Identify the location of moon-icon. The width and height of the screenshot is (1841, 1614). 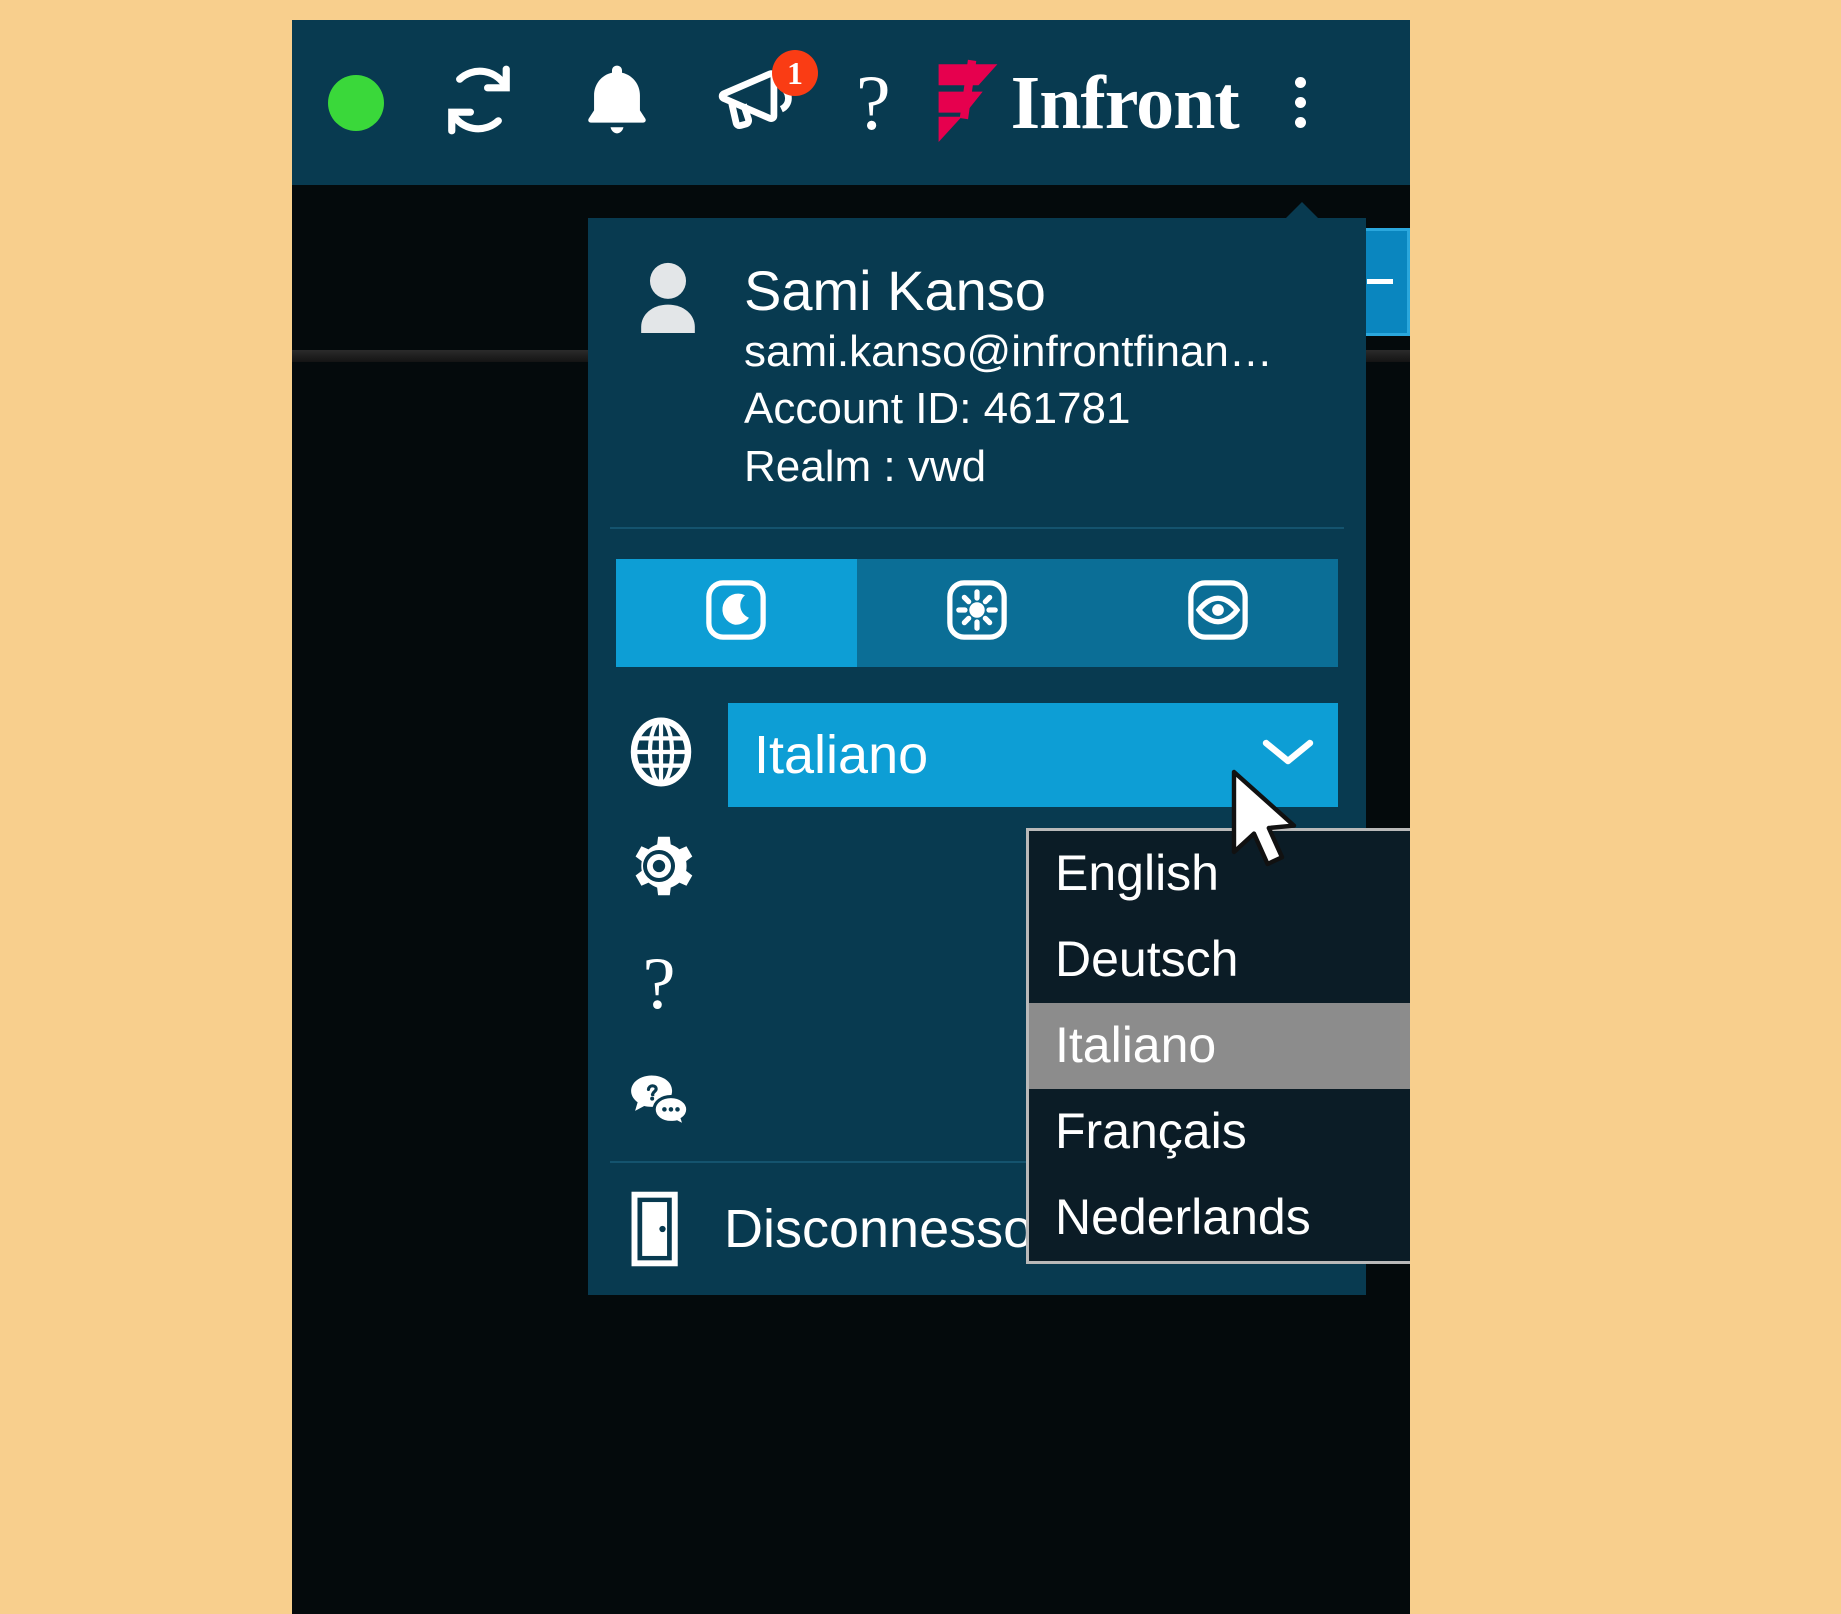
(736, 612).